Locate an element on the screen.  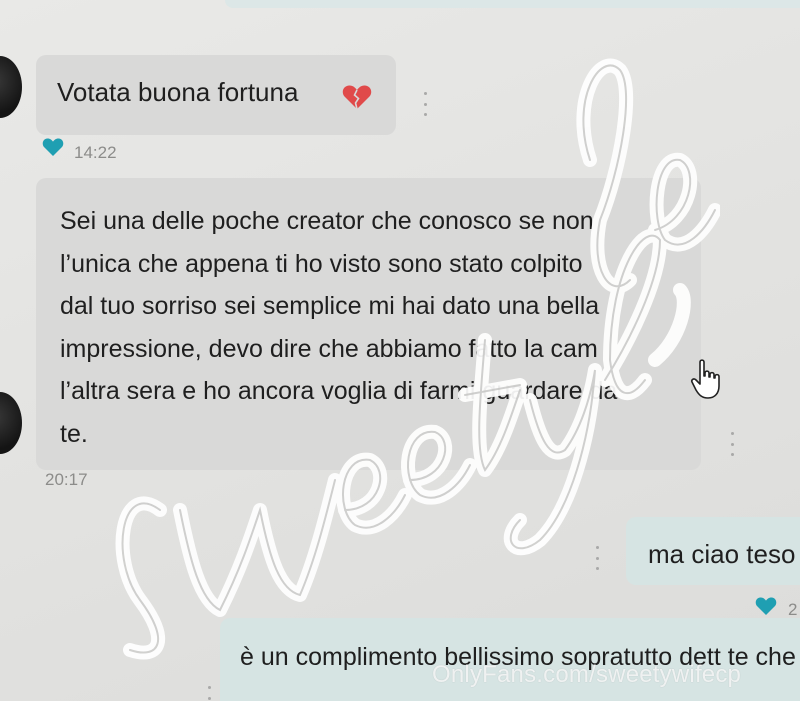
hand-pointer-cursor-icon is located at coordinates (705, 379).